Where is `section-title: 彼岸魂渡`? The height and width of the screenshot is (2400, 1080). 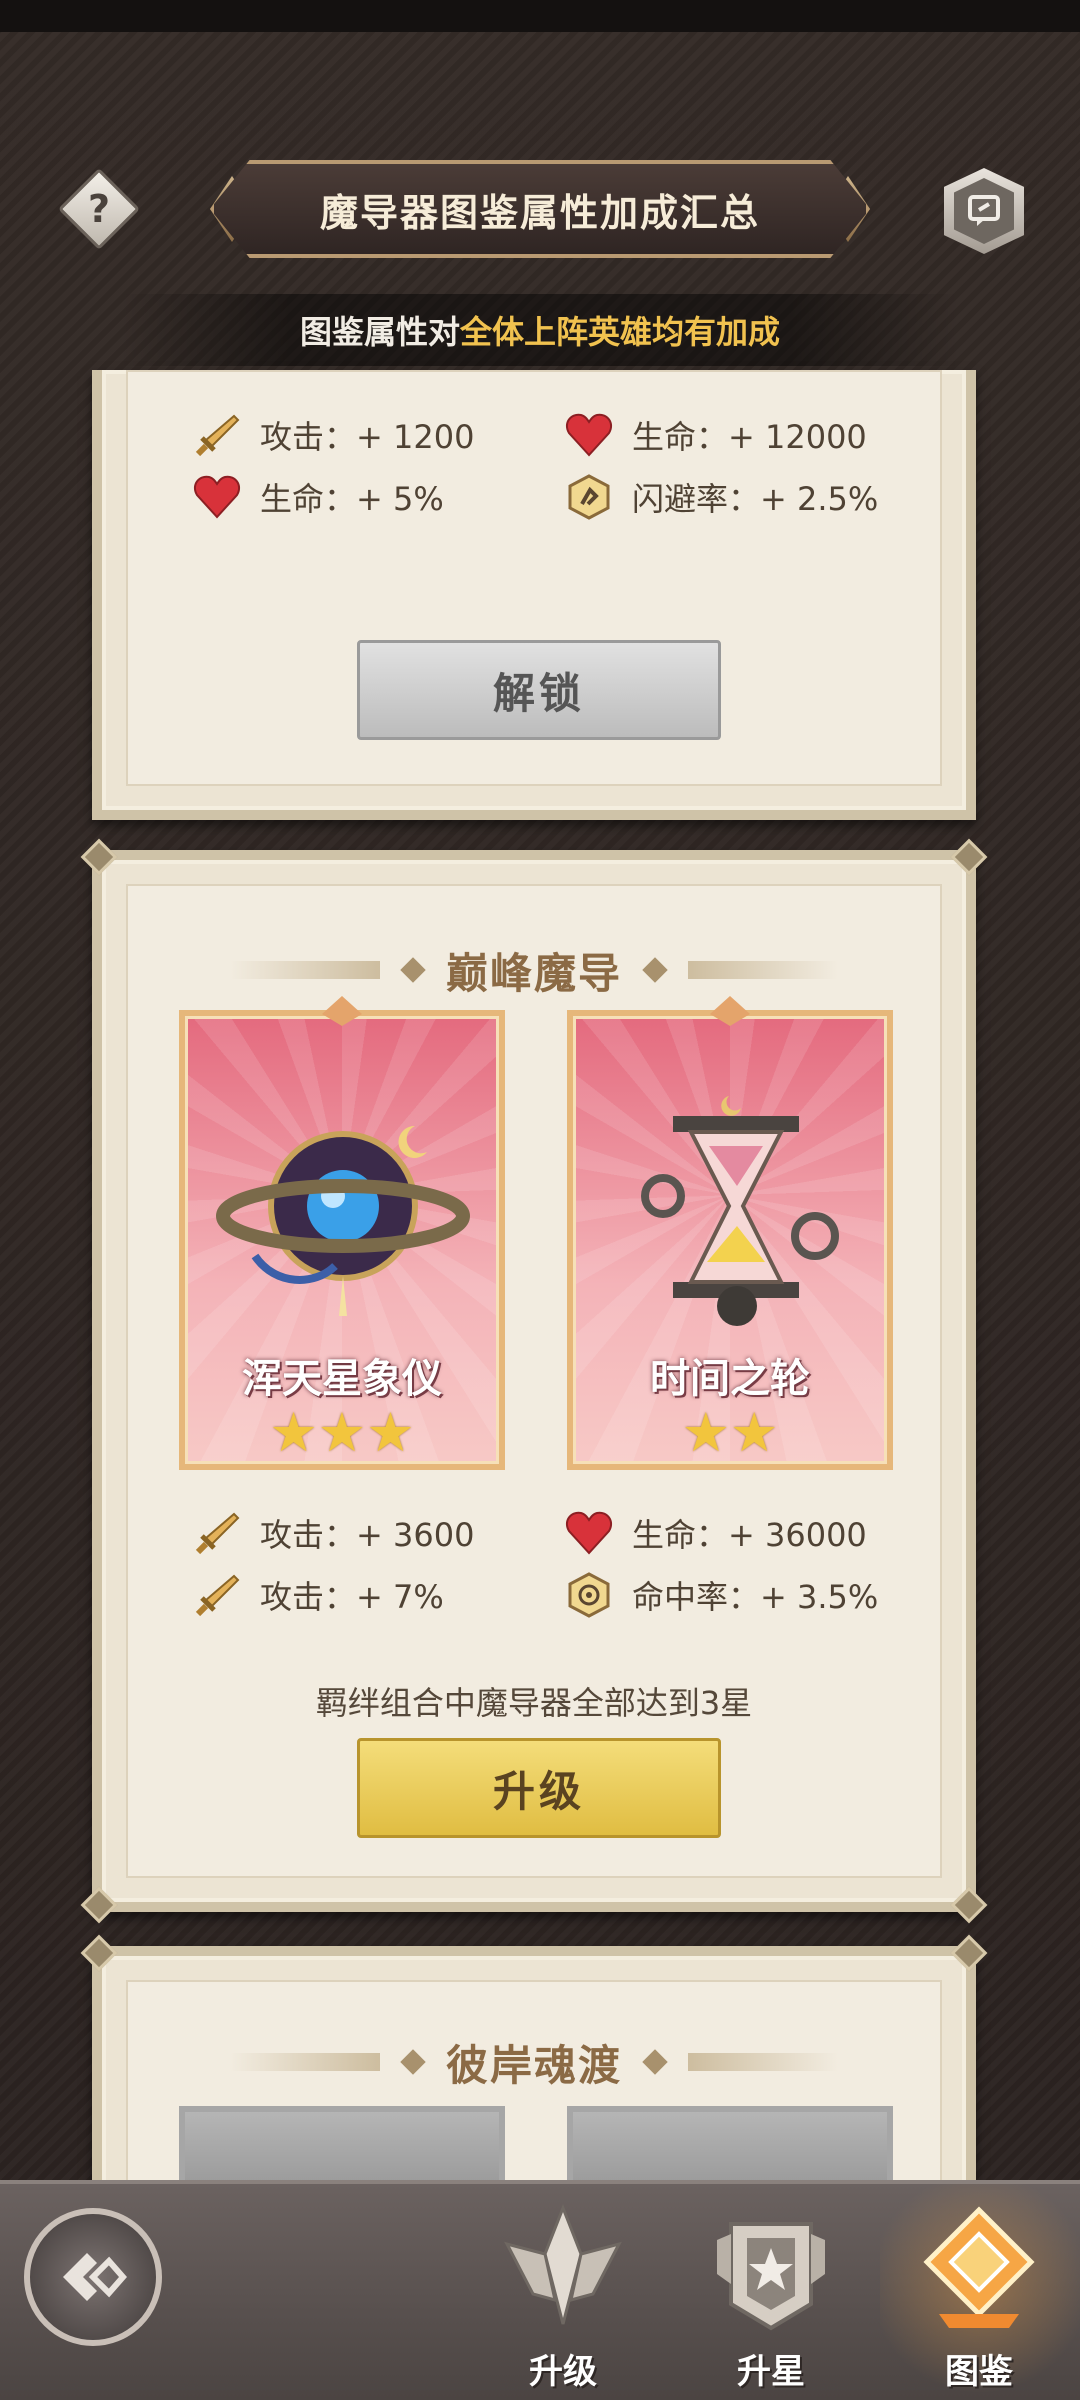 section-title: 彼岸魂渡 is located at coordinates (534, 2062).